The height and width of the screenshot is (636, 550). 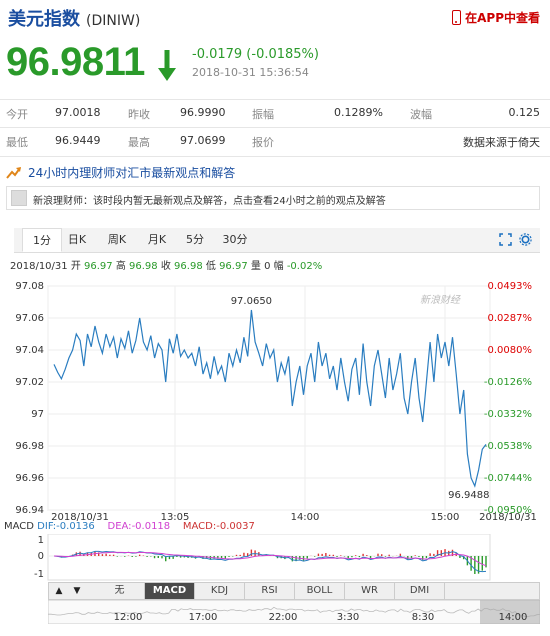 What do you see at coordinates (151, 526) in the screenshot?
I see `dea-value: -0.0118` at bounding box center [151, 526].